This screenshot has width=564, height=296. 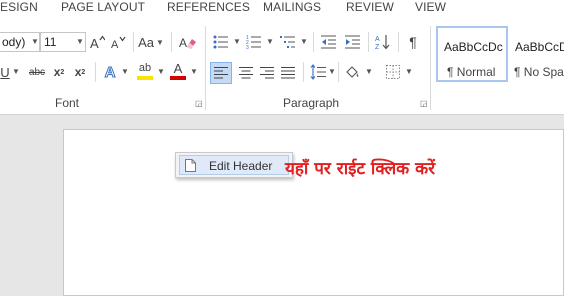 What do you see at coordinates (413, 42) in the screenshot?
I see `show-hide-marks-icon: ¶` at bounding box center [413, 42].